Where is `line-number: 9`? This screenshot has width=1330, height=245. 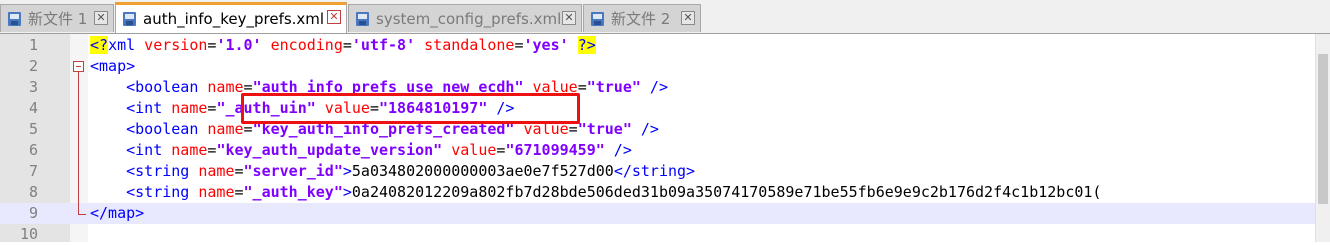
line-number: 9 is located at coordinates (33, 213).